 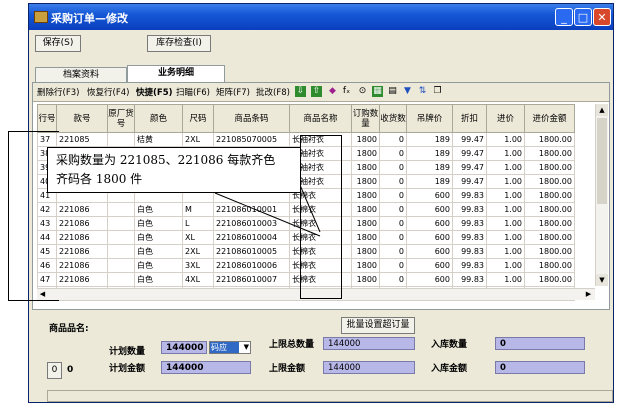 I want to click on unit-select: 码应 ▼, so click(x=230, y=347).